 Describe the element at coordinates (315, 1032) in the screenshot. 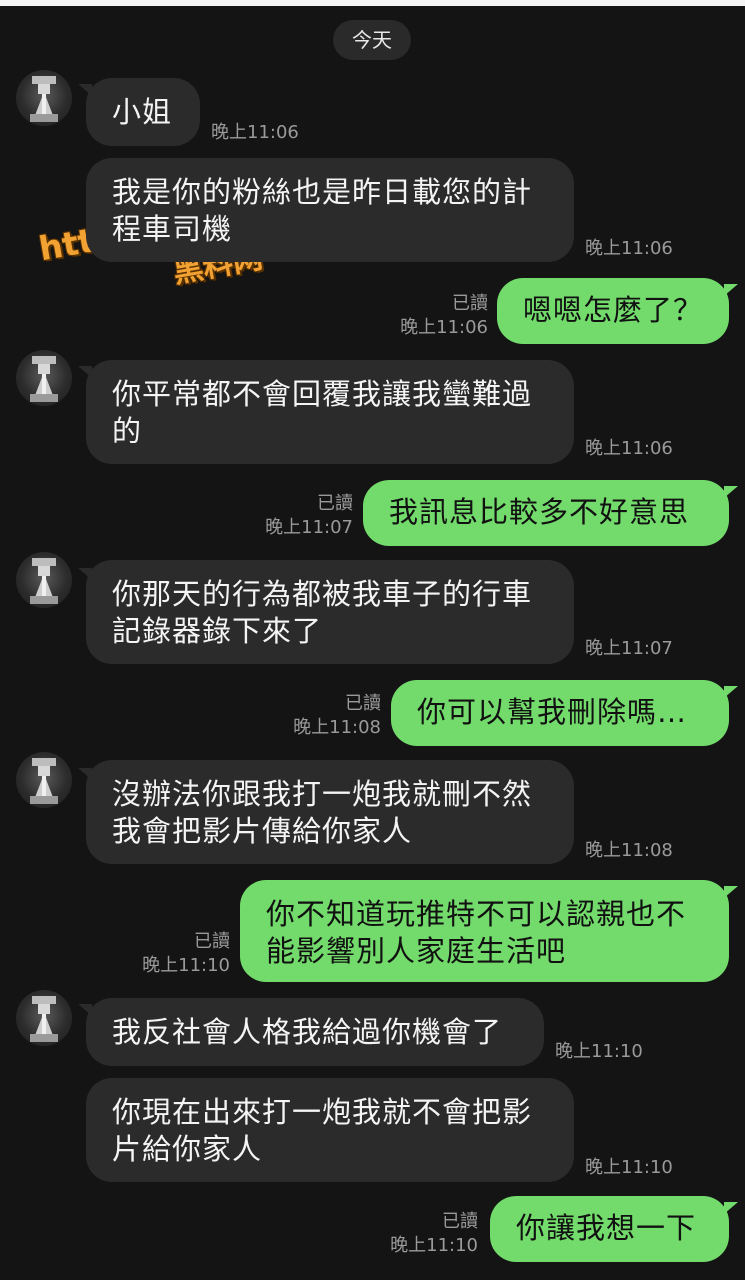

I see `incoming-message: 我反社會人格我給過你機會了` at that location.